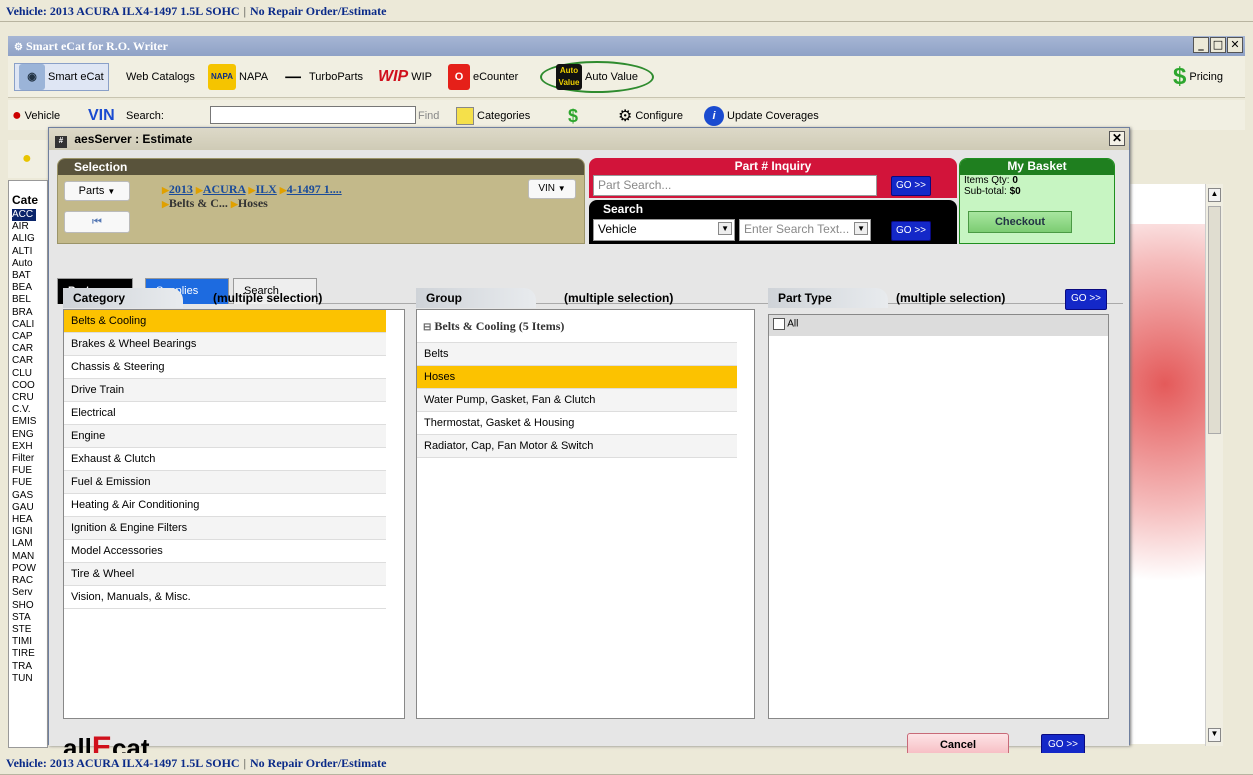 The image size is (1253, 775). What do you see at coordinates (552, 189) in the screenshot?
I see `vin-dropdown: VIN ▼` at bounding box center [552, 189].